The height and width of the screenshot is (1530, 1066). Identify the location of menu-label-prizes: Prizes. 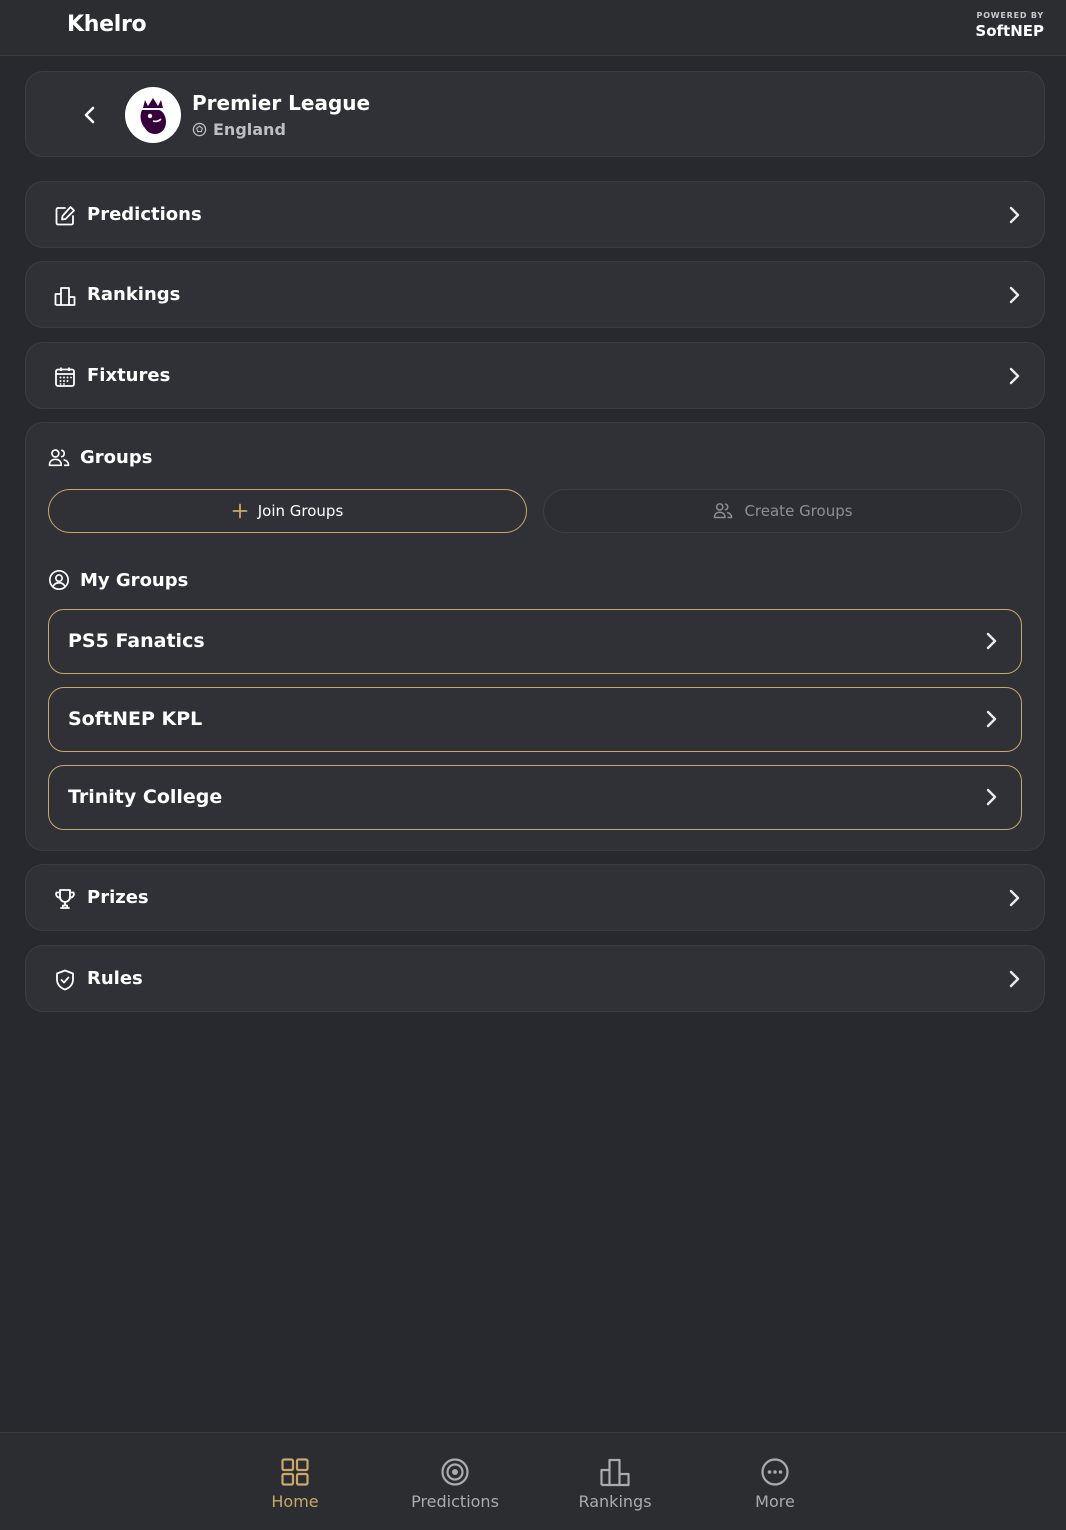
(118, 897).